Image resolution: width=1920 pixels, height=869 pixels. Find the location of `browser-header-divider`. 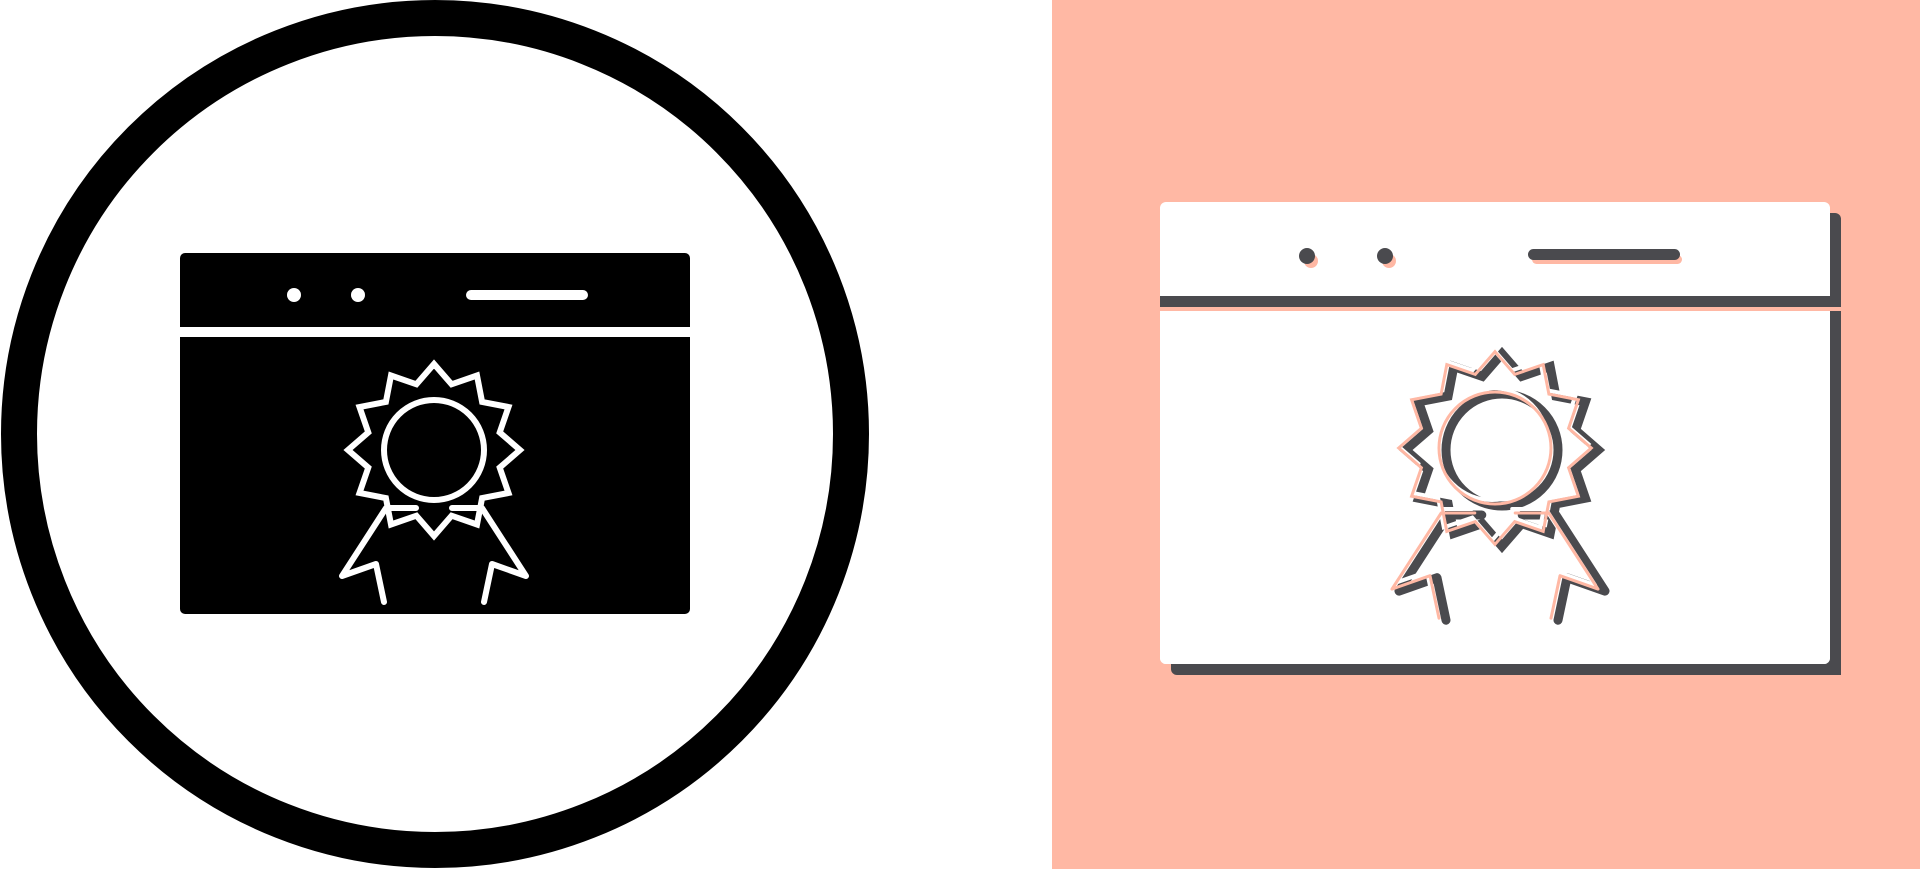

browser-header-divider is located at coordinates (435, 332).